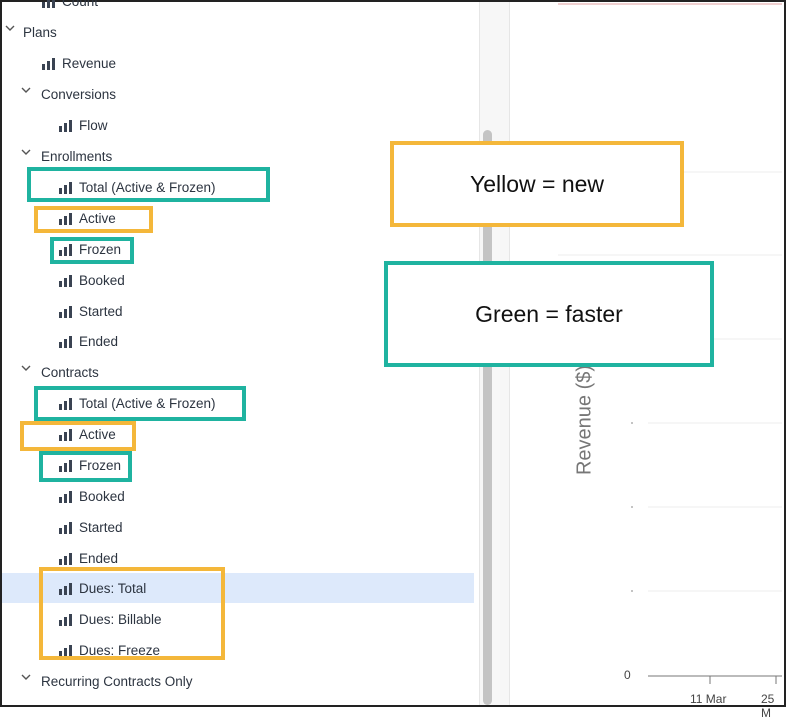 The height and width of the screenshot is (720, 786). What do you see at coordinates (148, 184) in the screenshot?
I see `annotation-green-enrollments-total` at bounding box center [148, 184].